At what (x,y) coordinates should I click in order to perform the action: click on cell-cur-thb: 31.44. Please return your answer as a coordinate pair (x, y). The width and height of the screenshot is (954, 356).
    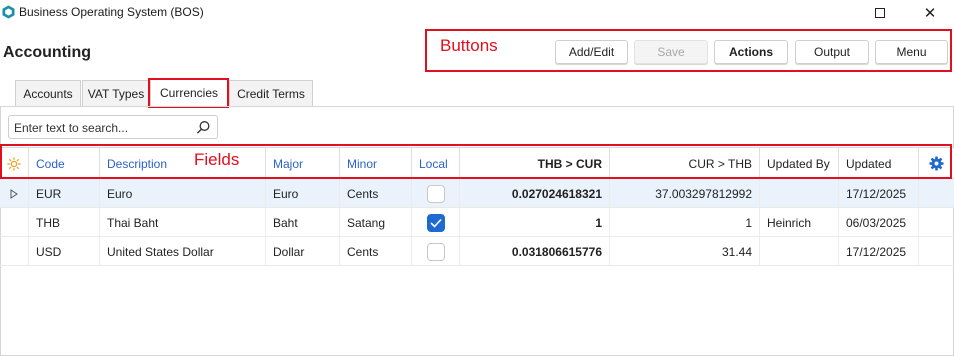
    Looking at the image, I should click on (685, 251).